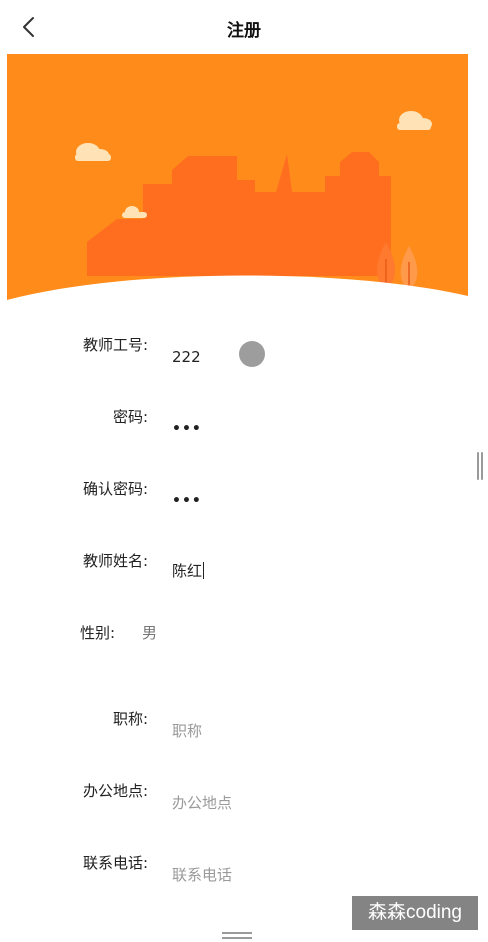 The height and width of the screenshot is (942, 488). I want to click on home-indicator, so click(237, 936).